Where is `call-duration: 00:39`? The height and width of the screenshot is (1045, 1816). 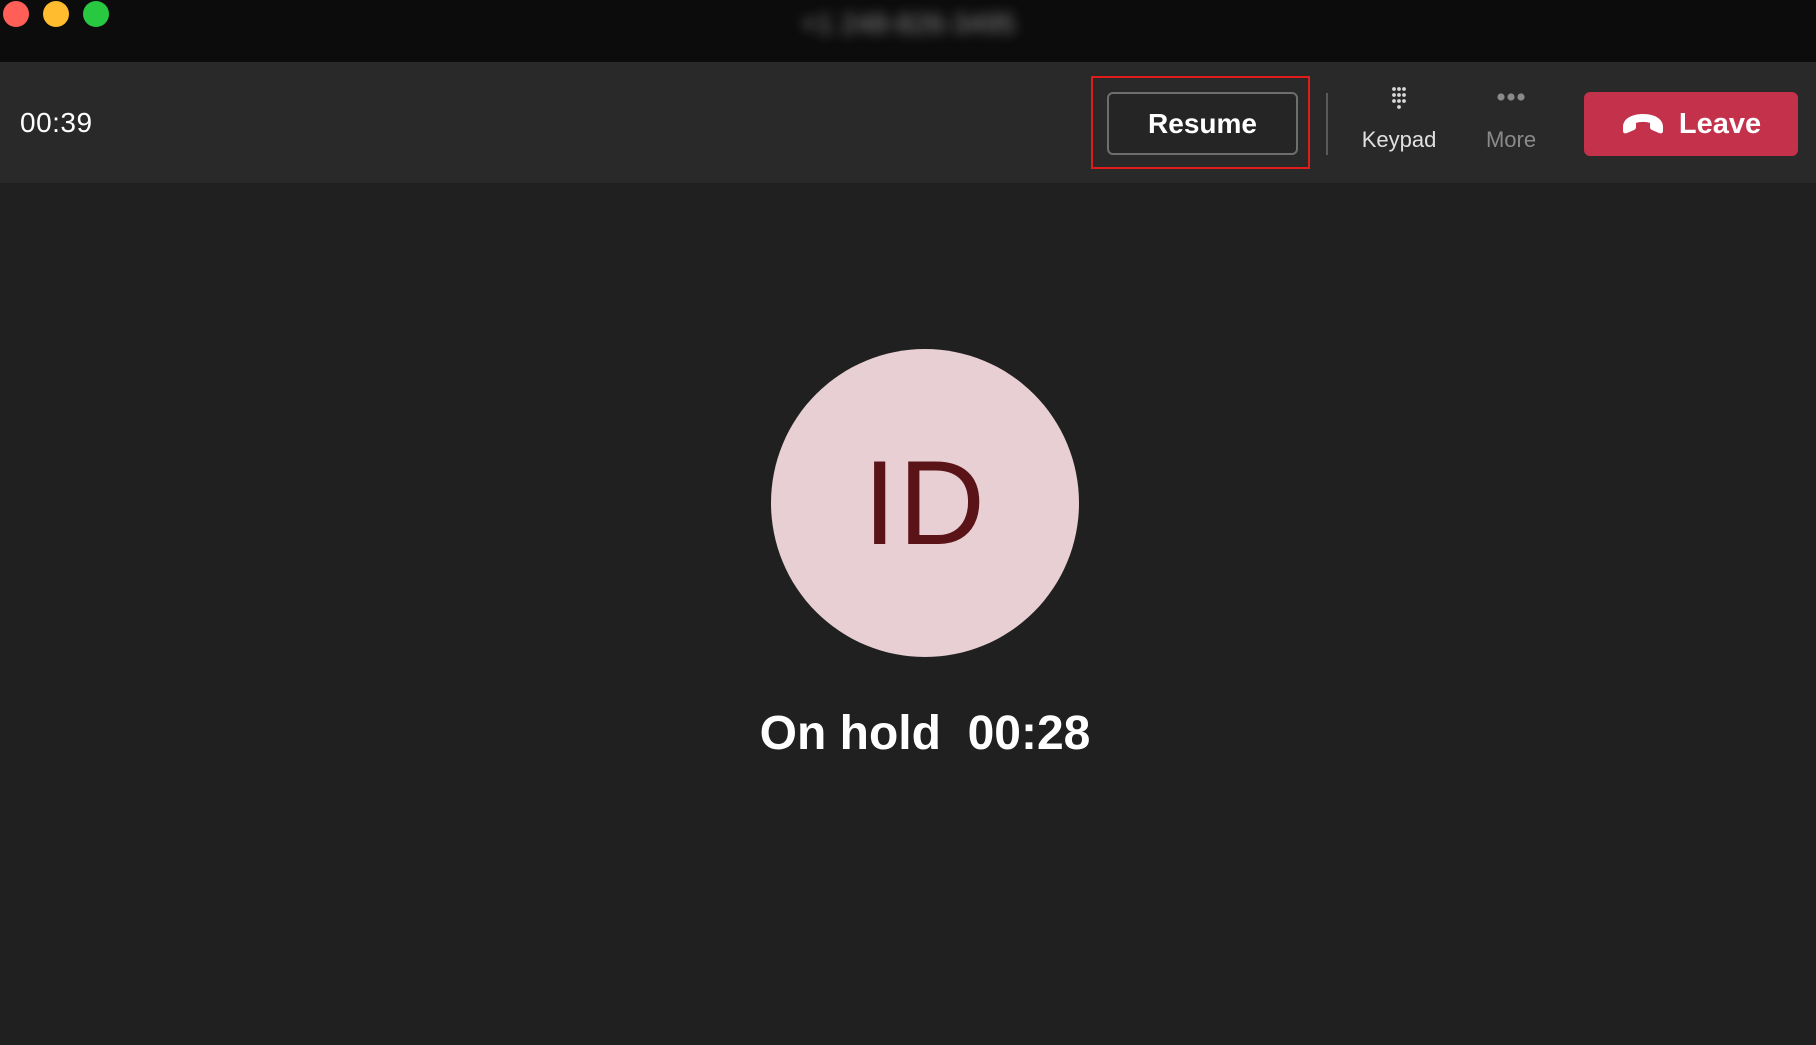
call-duration: 00:39 is located at coordinates (56, 122).